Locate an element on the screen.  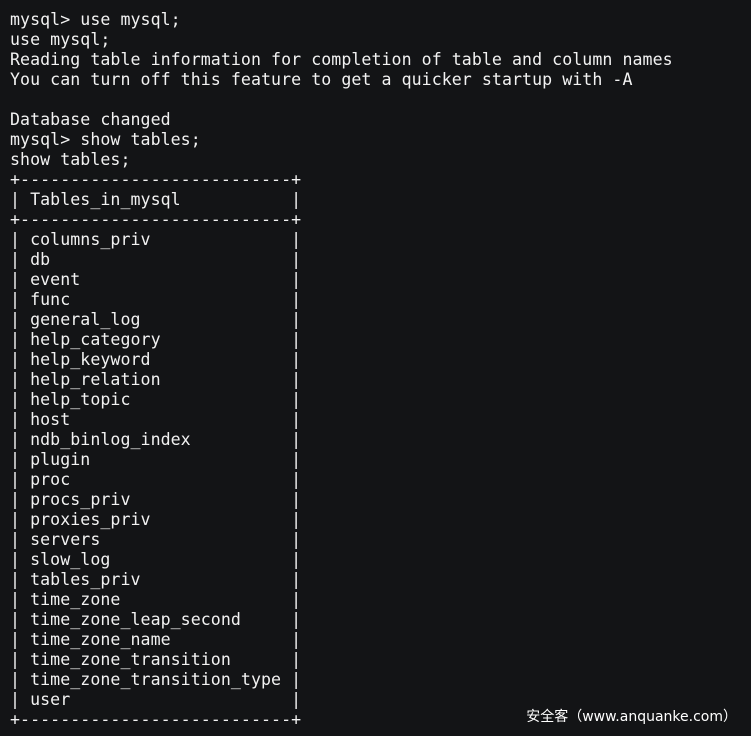
table-row: | proc | is located at coordinates (156, 479).